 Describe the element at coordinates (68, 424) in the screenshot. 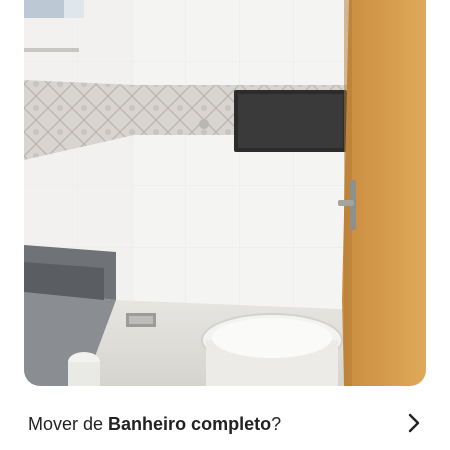

I see `prompt-prefix: Mover de` at that location.